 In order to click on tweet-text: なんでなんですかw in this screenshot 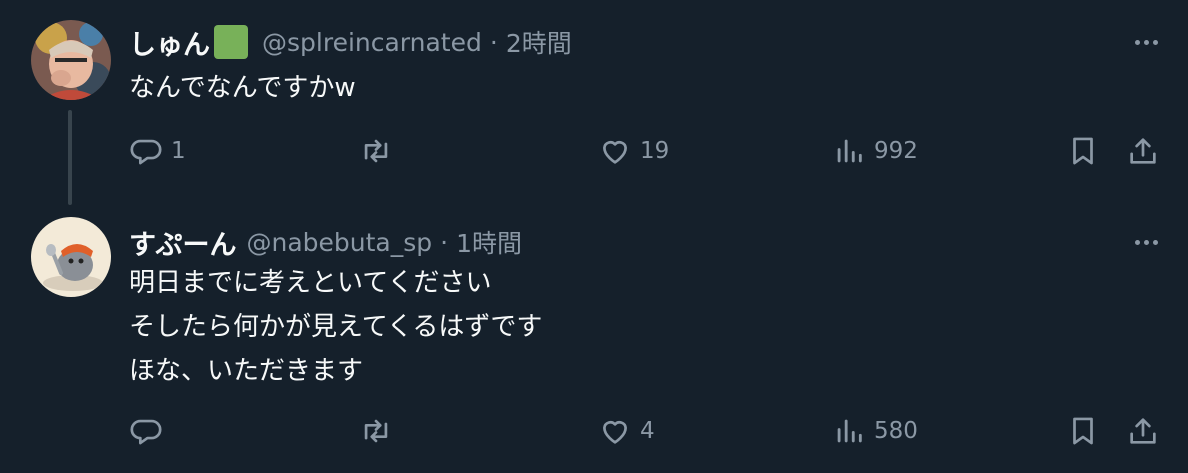, I will do `click(242, 88)`.